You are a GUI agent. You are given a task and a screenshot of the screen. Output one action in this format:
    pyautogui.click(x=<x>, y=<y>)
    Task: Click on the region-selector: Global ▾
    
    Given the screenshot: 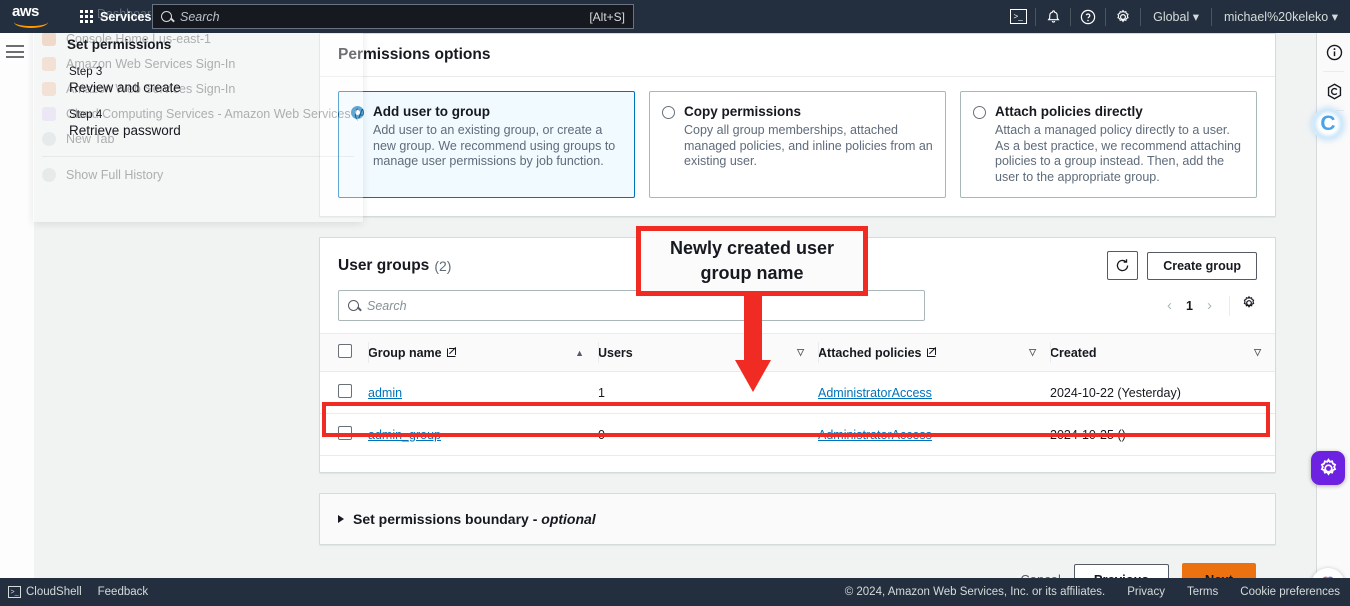 What is the action you would take?
    pyautogui.click(x=1176, y=16)
    